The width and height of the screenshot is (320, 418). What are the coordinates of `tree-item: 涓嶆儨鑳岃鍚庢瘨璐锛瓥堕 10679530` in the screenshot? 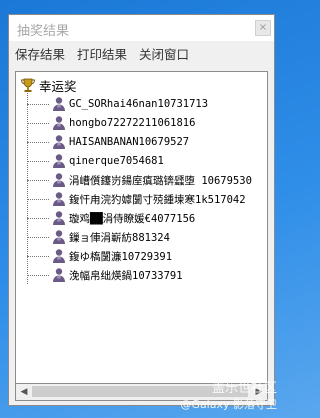 It's located at (139, 180).